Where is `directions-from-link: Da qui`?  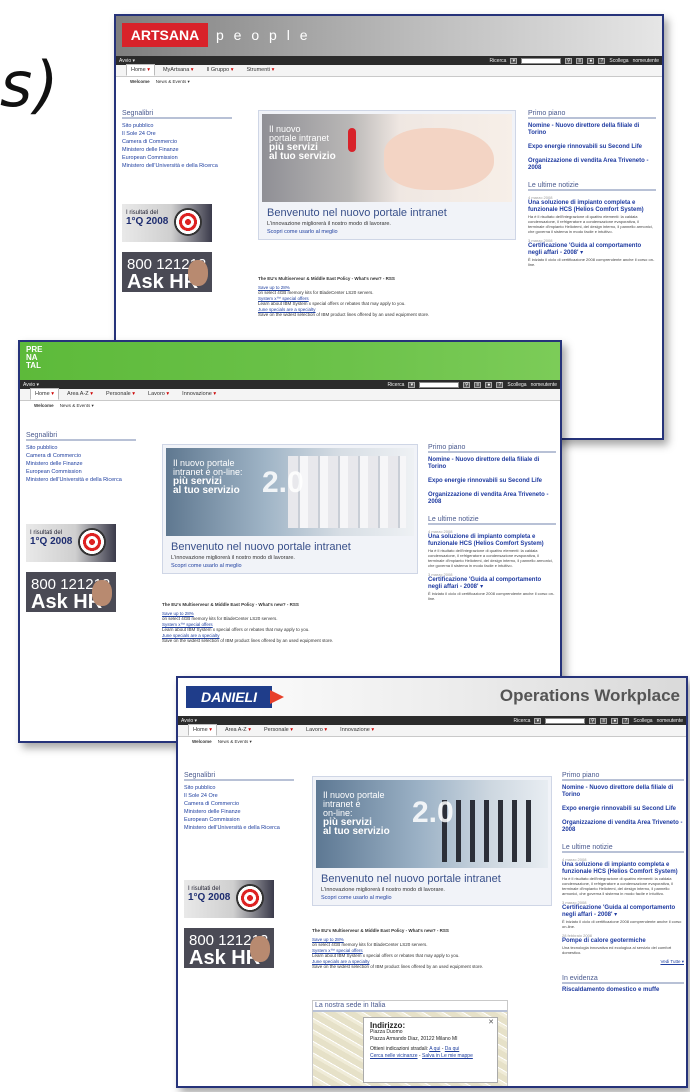 directions-from-link: Da qui is located at coordinates (452, 1049).